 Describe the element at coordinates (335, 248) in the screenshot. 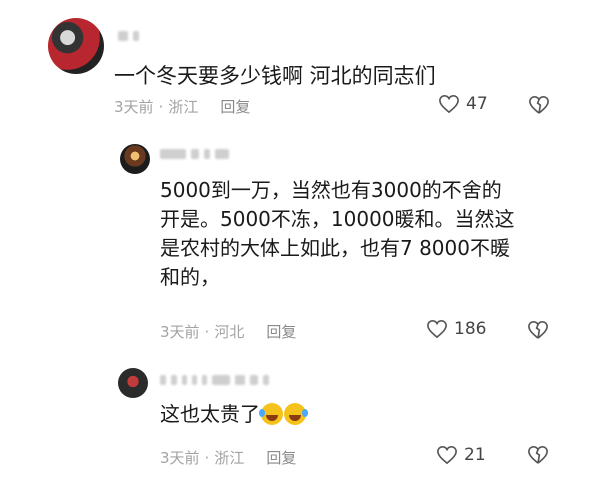

I see `reply-line: 是农村的大体上如此，也有7 8000不暖` at that location.